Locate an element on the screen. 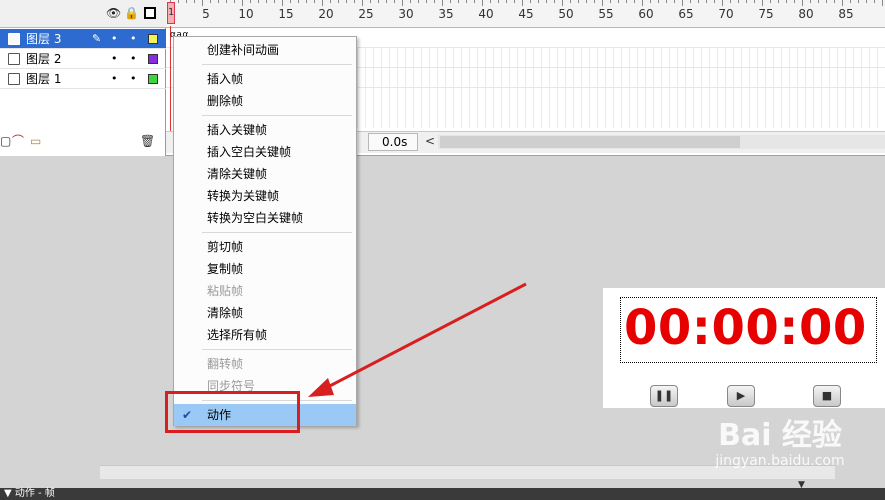 This screenshot has height=500, width=885. menu-item-label: 插入关键帧 is located at coordinates (237, 130).